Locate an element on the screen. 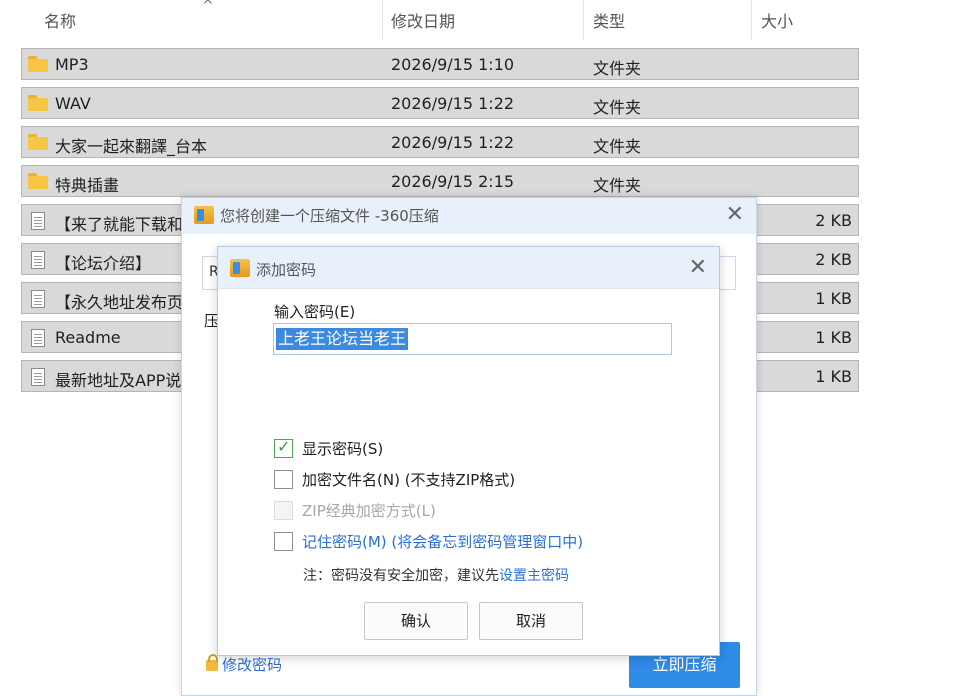  show-password-checkbox is located at coordinates (283, 447).